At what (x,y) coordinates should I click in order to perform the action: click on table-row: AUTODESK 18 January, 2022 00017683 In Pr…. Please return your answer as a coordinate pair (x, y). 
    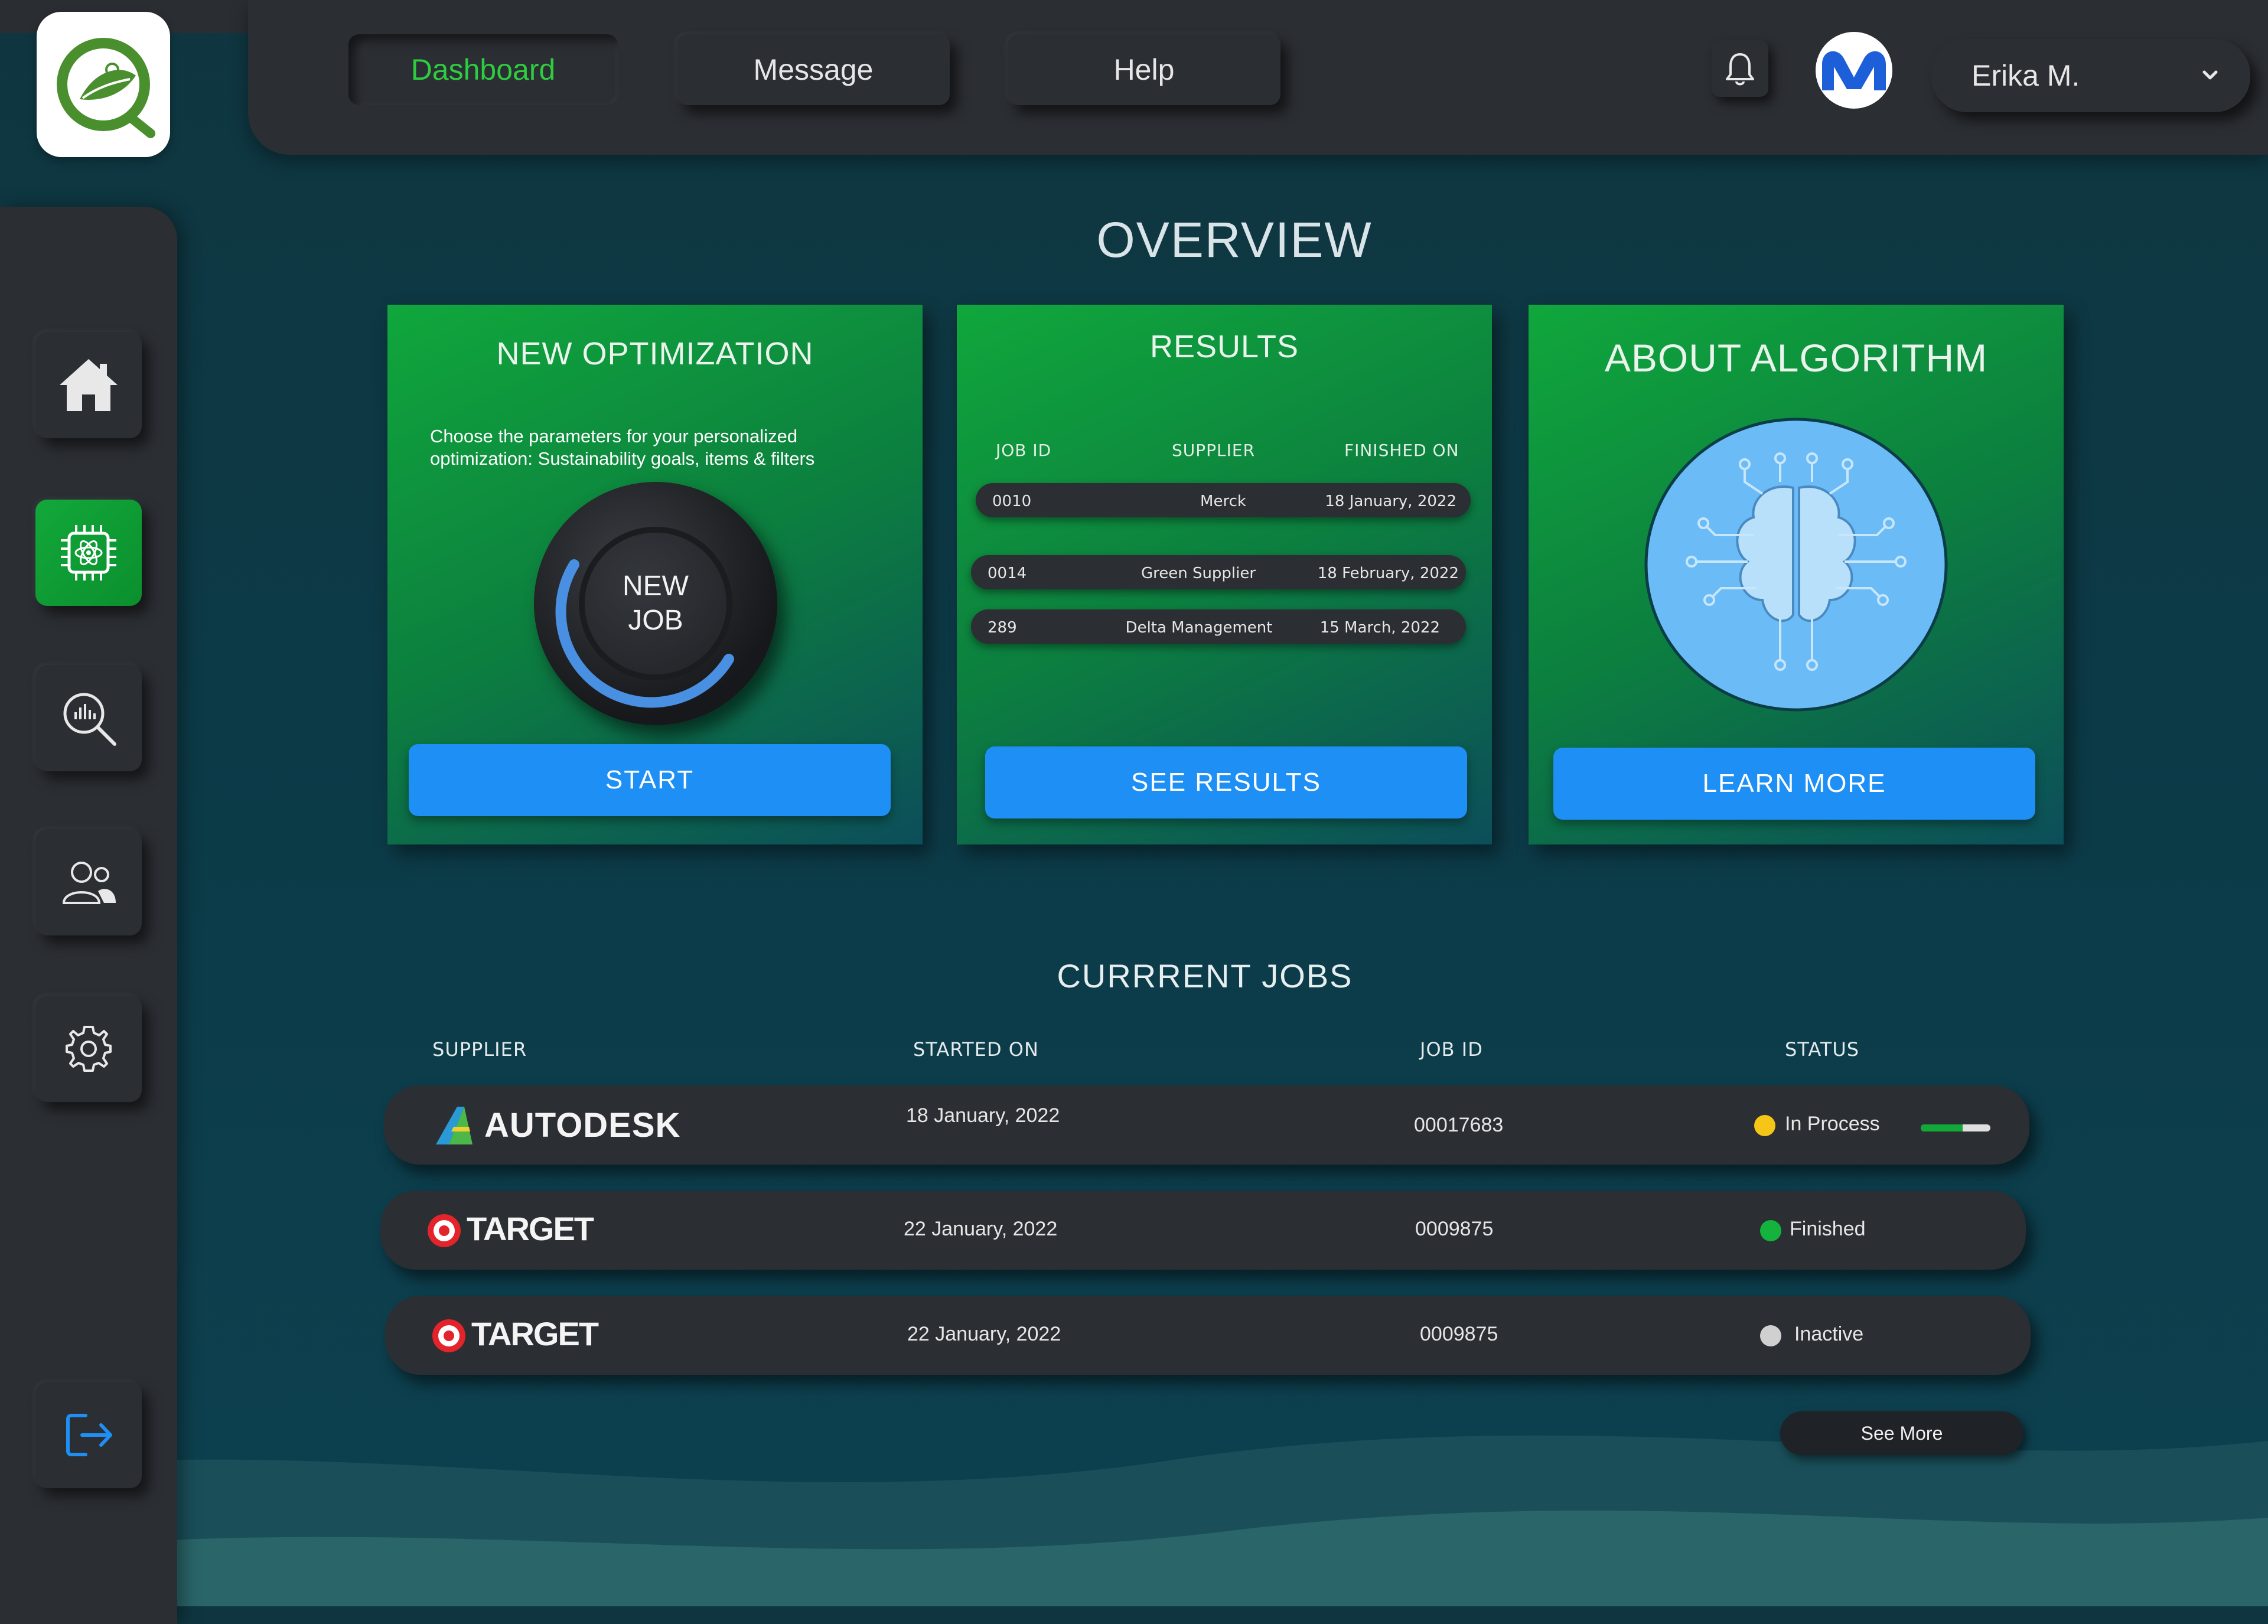
    Looking at the image, I should click on (1206, 1125).